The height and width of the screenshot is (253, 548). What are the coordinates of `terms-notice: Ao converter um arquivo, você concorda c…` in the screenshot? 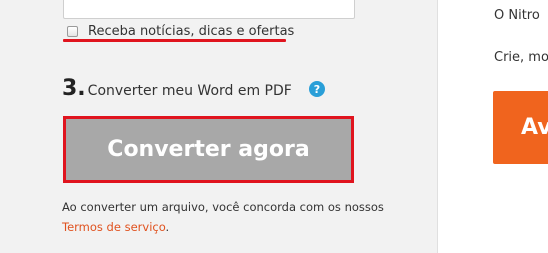 It's located at (227, 217).